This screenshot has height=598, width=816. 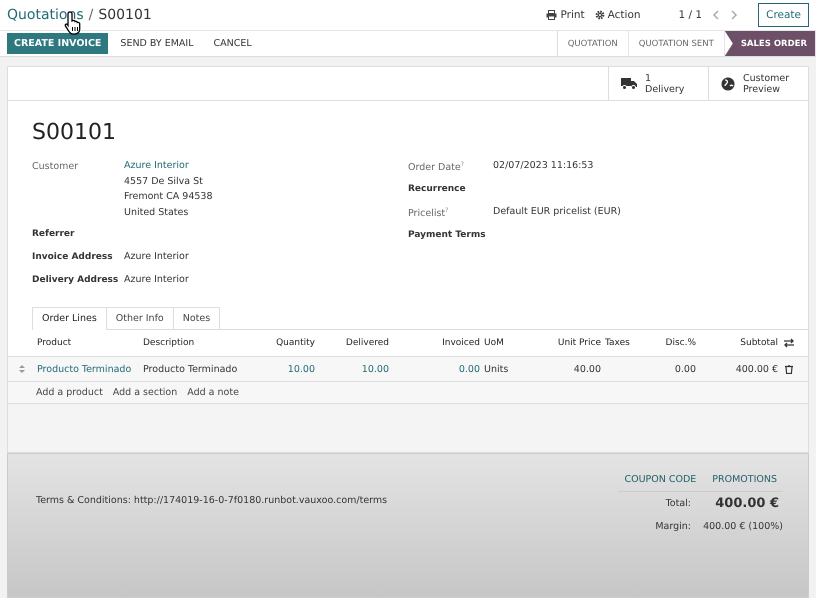 I want to click on total-label: Total:, so click(x=678, y=503).